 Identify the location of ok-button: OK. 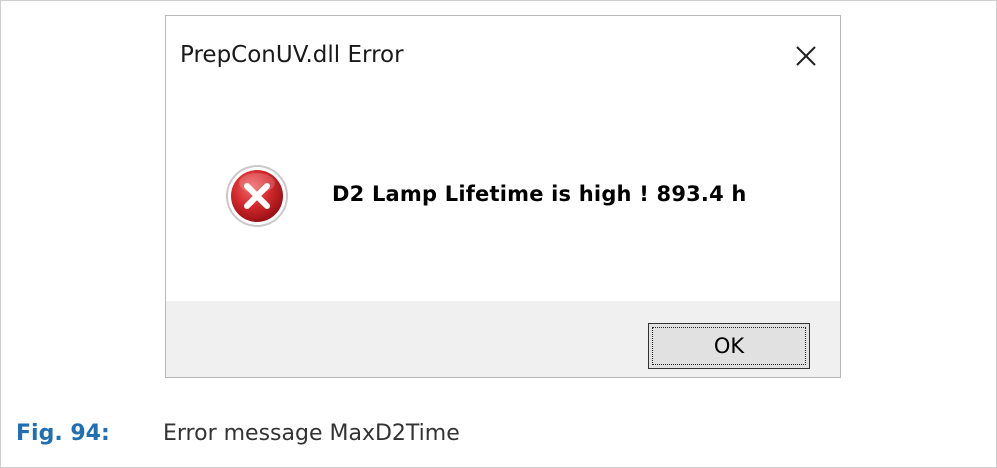
(729, 346).